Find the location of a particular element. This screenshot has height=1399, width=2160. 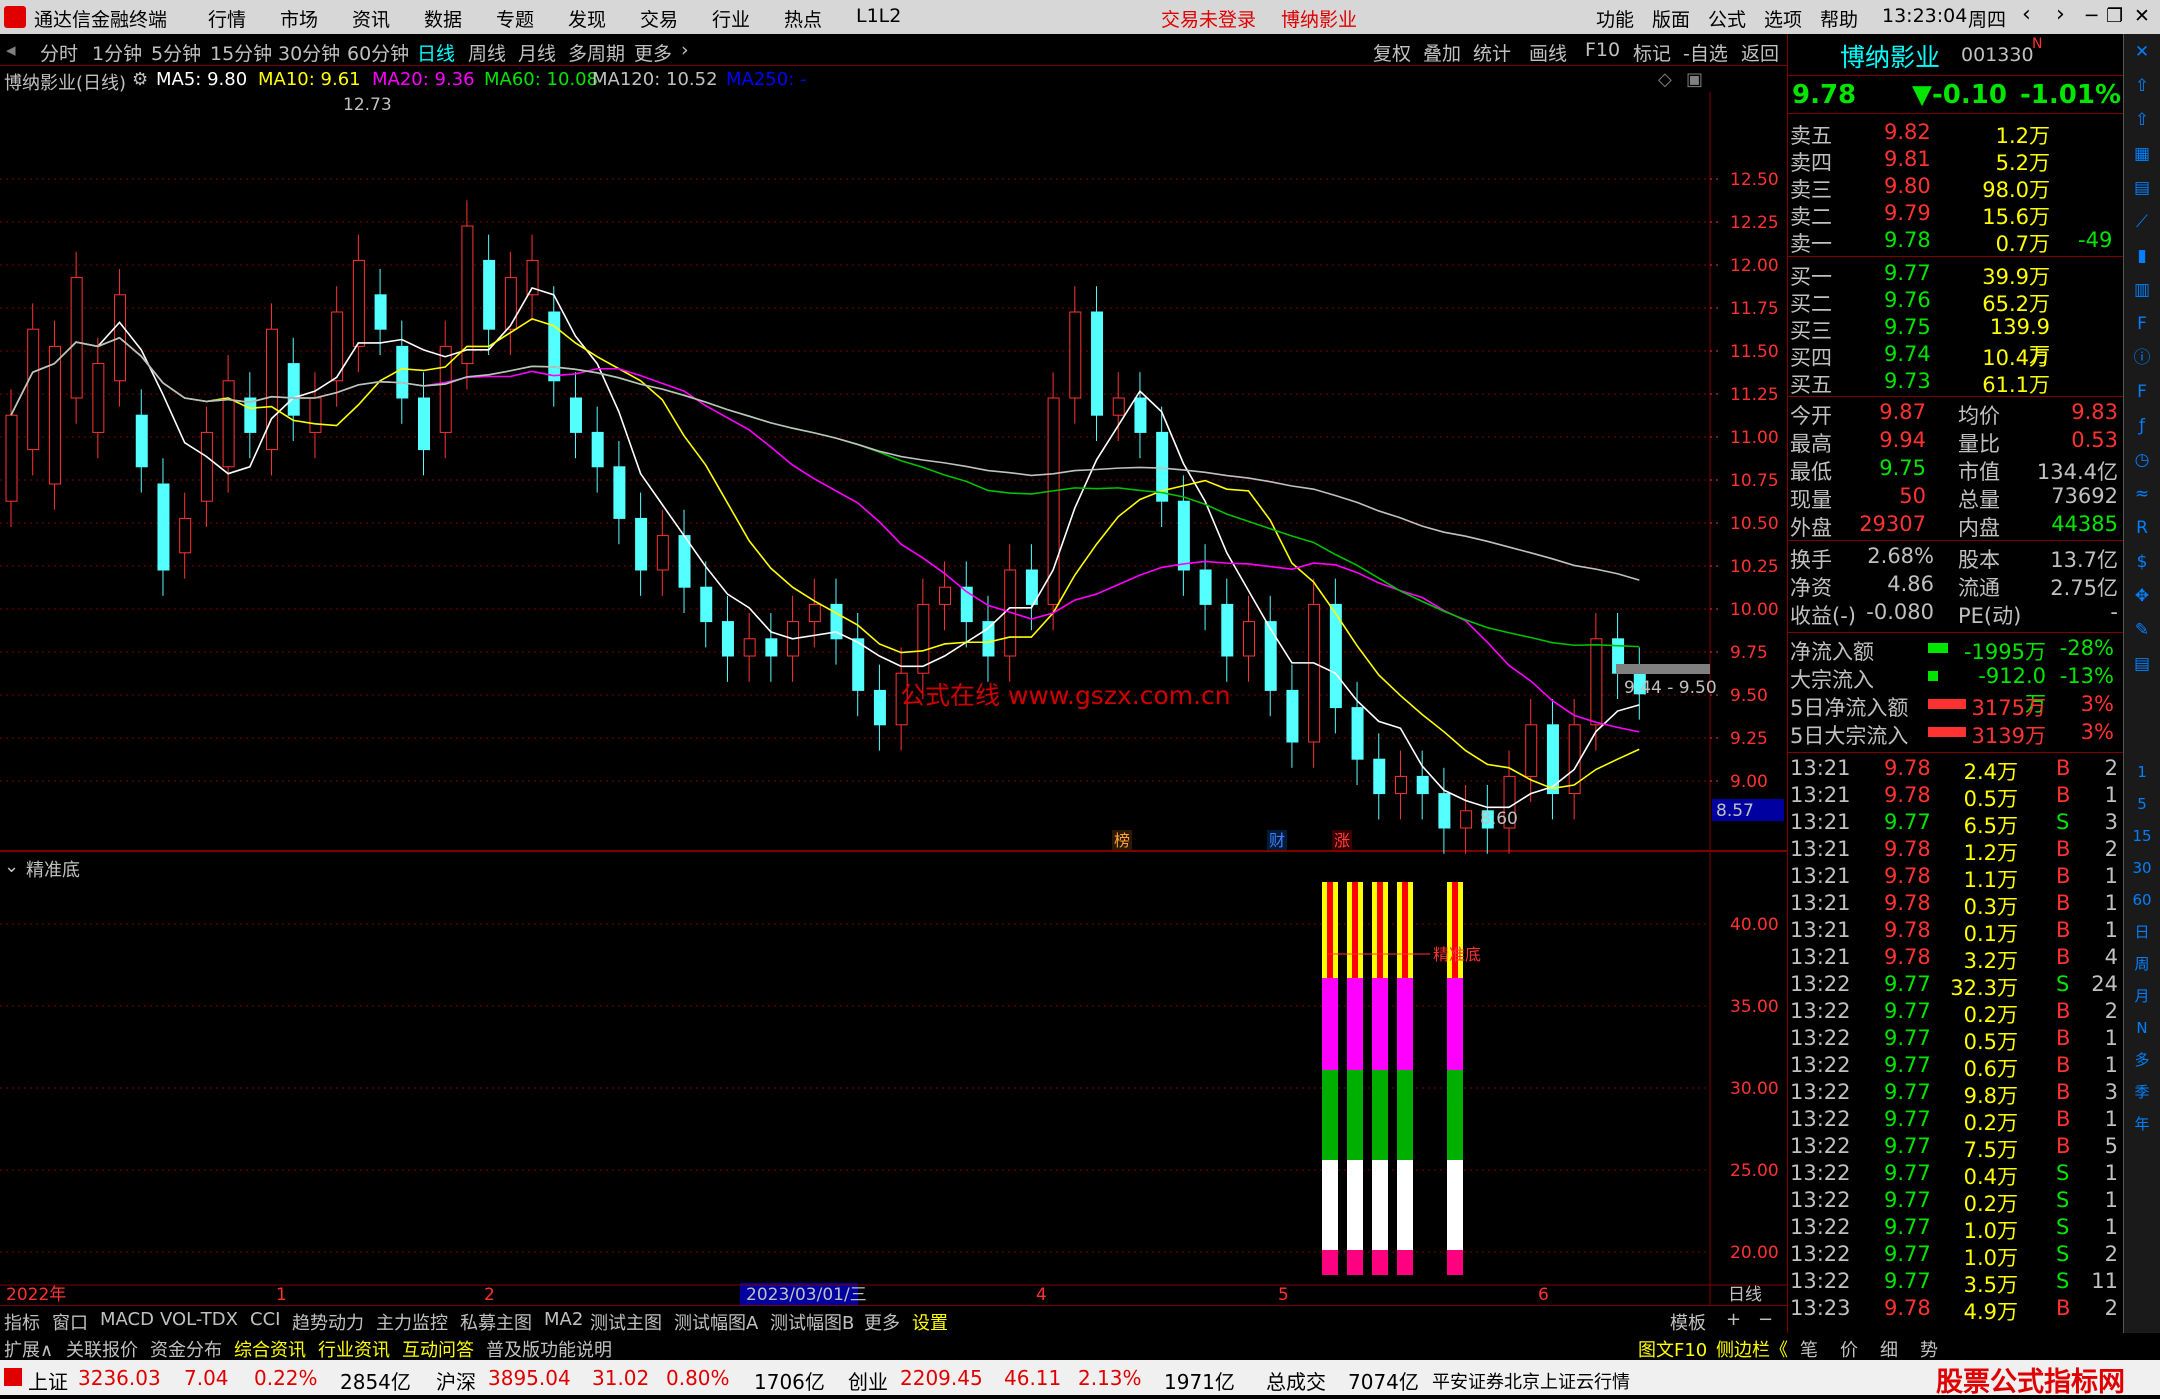

tab-macd: MACD is located at coordinates (127, 1319).